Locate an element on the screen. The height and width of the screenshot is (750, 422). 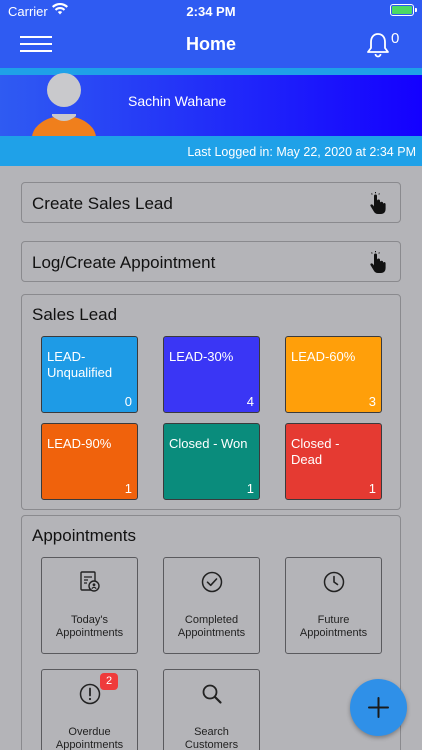
battery-icon is located at coordinates (403, 10).